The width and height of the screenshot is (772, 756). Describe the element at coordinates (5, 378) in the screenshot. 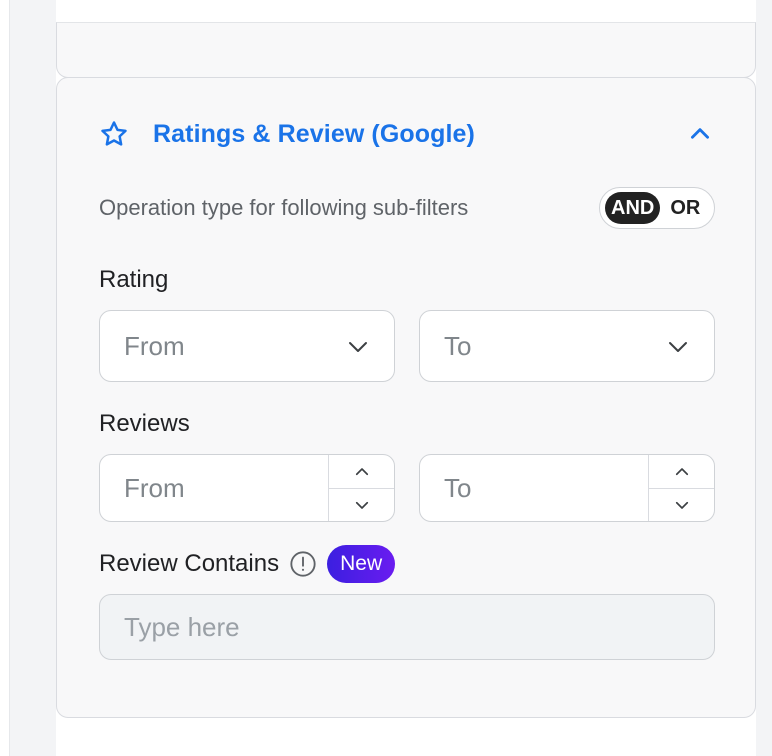

I see `left-rail` at that location.